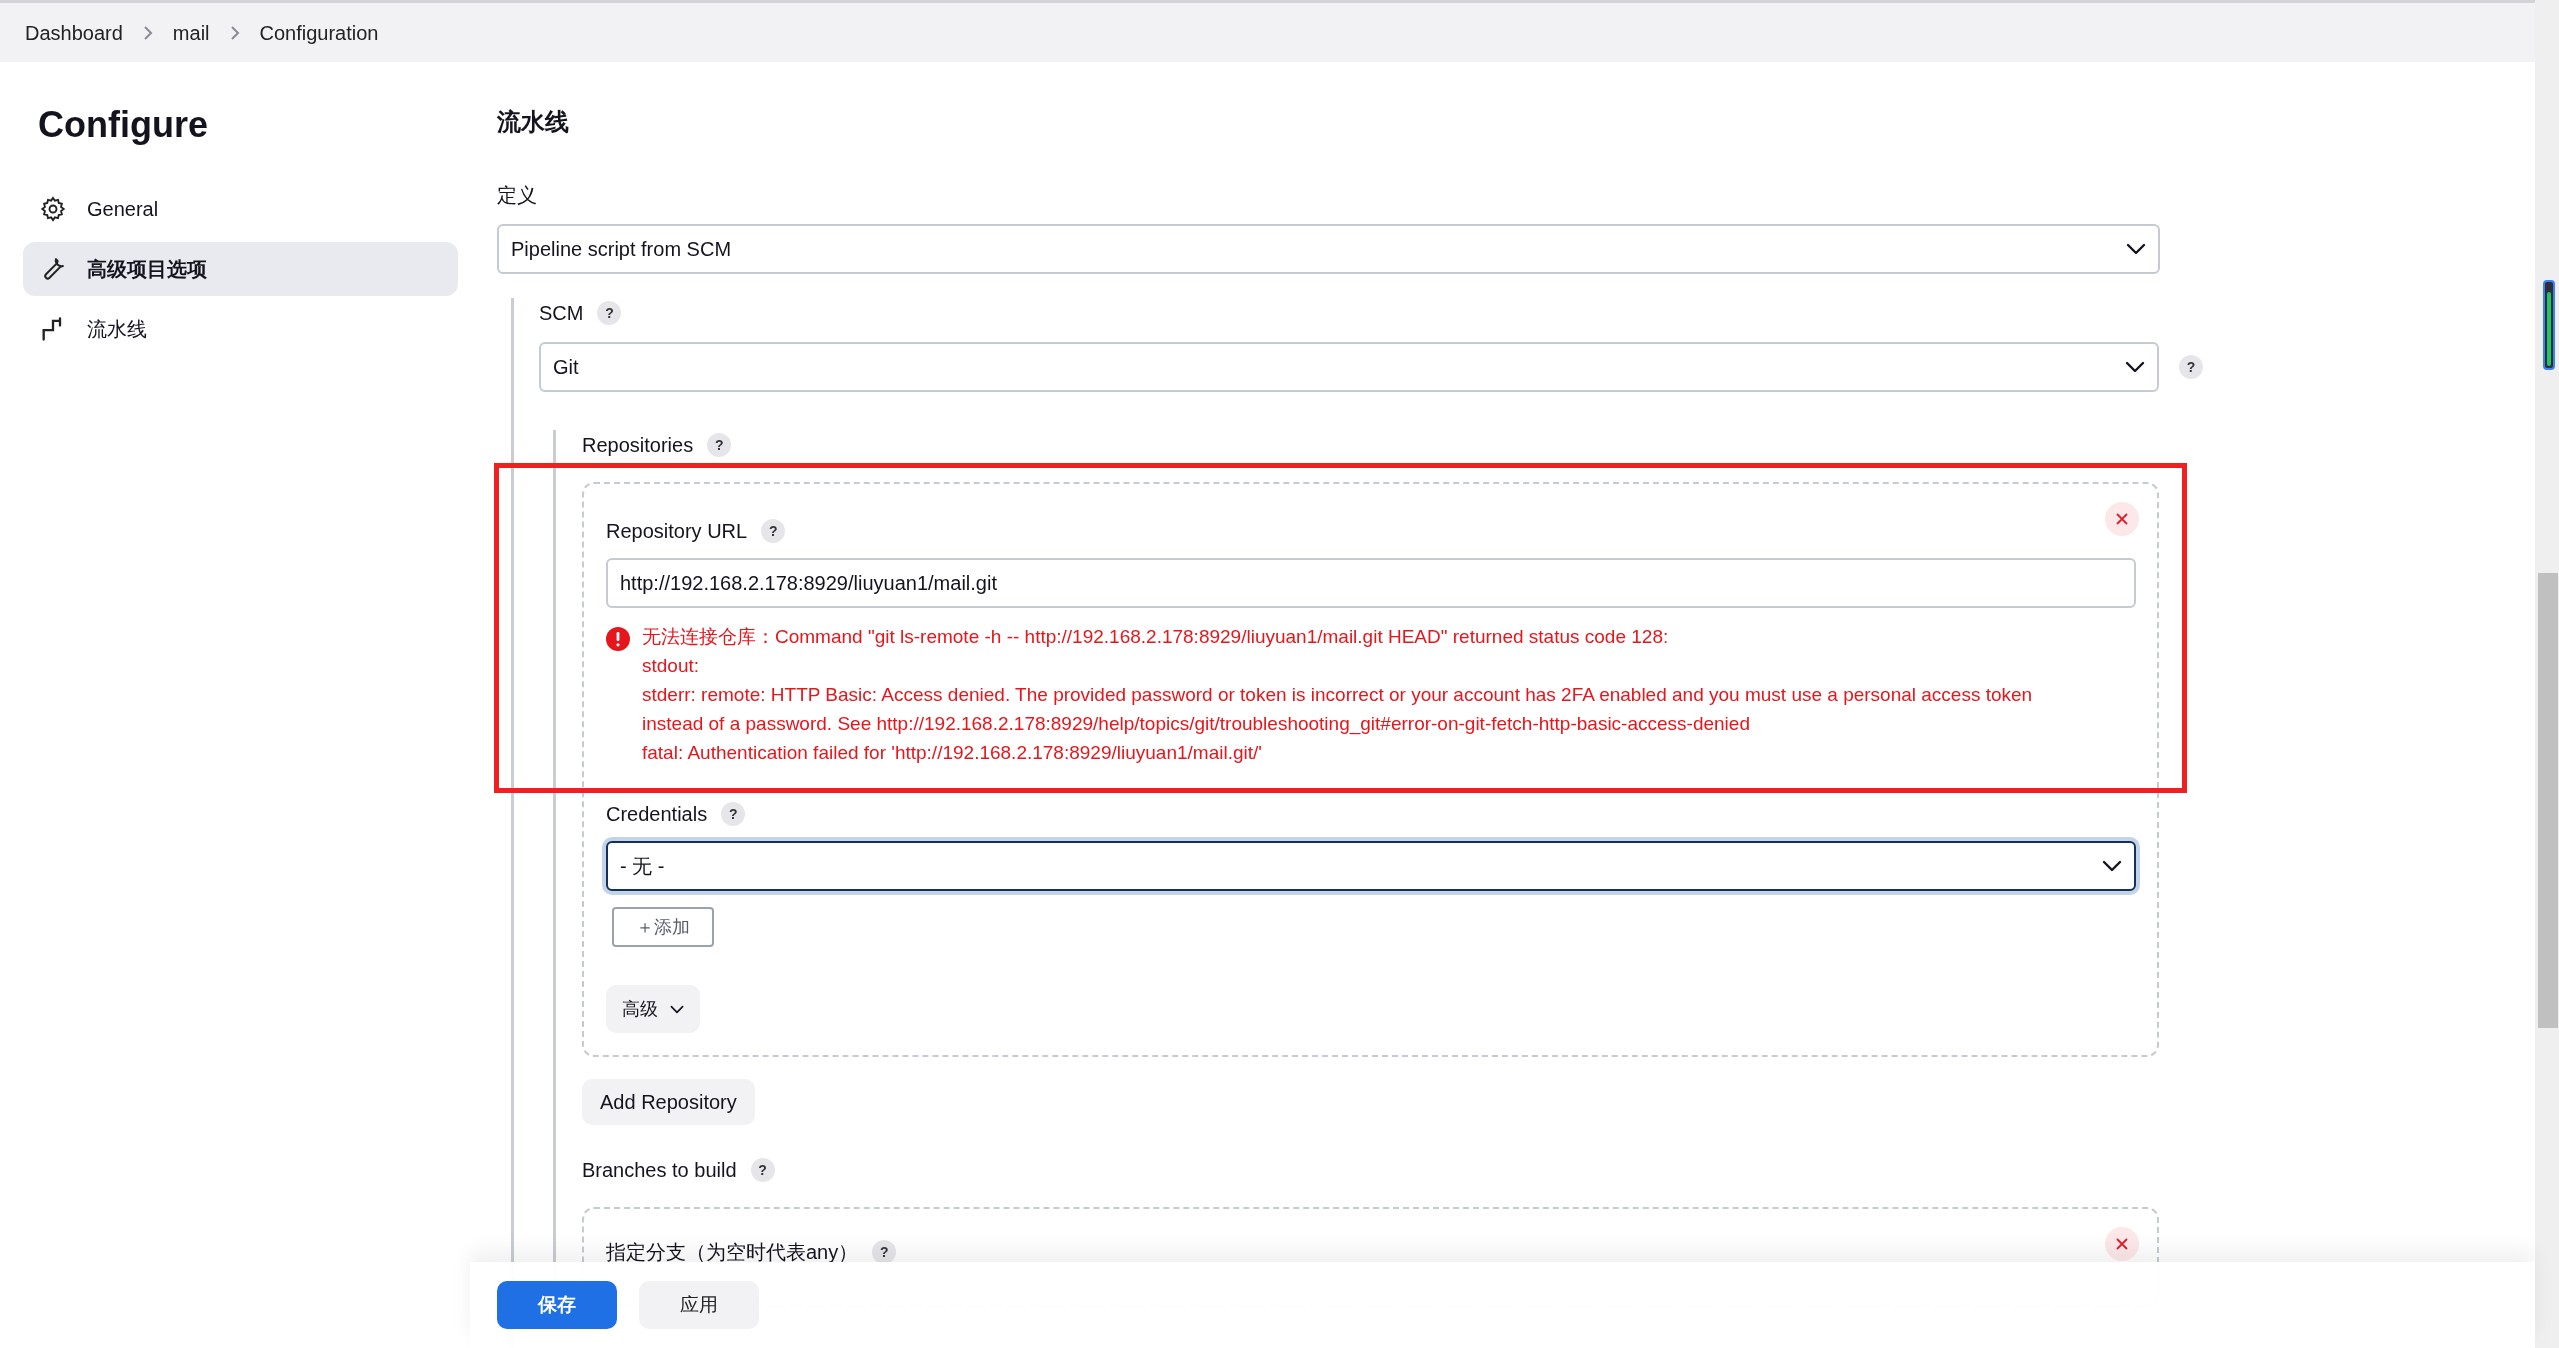  What do you see at coordinates (2548, 800) in the screenshot?
I see `scrollbar-thumb` at bounding box center [2548, 800].